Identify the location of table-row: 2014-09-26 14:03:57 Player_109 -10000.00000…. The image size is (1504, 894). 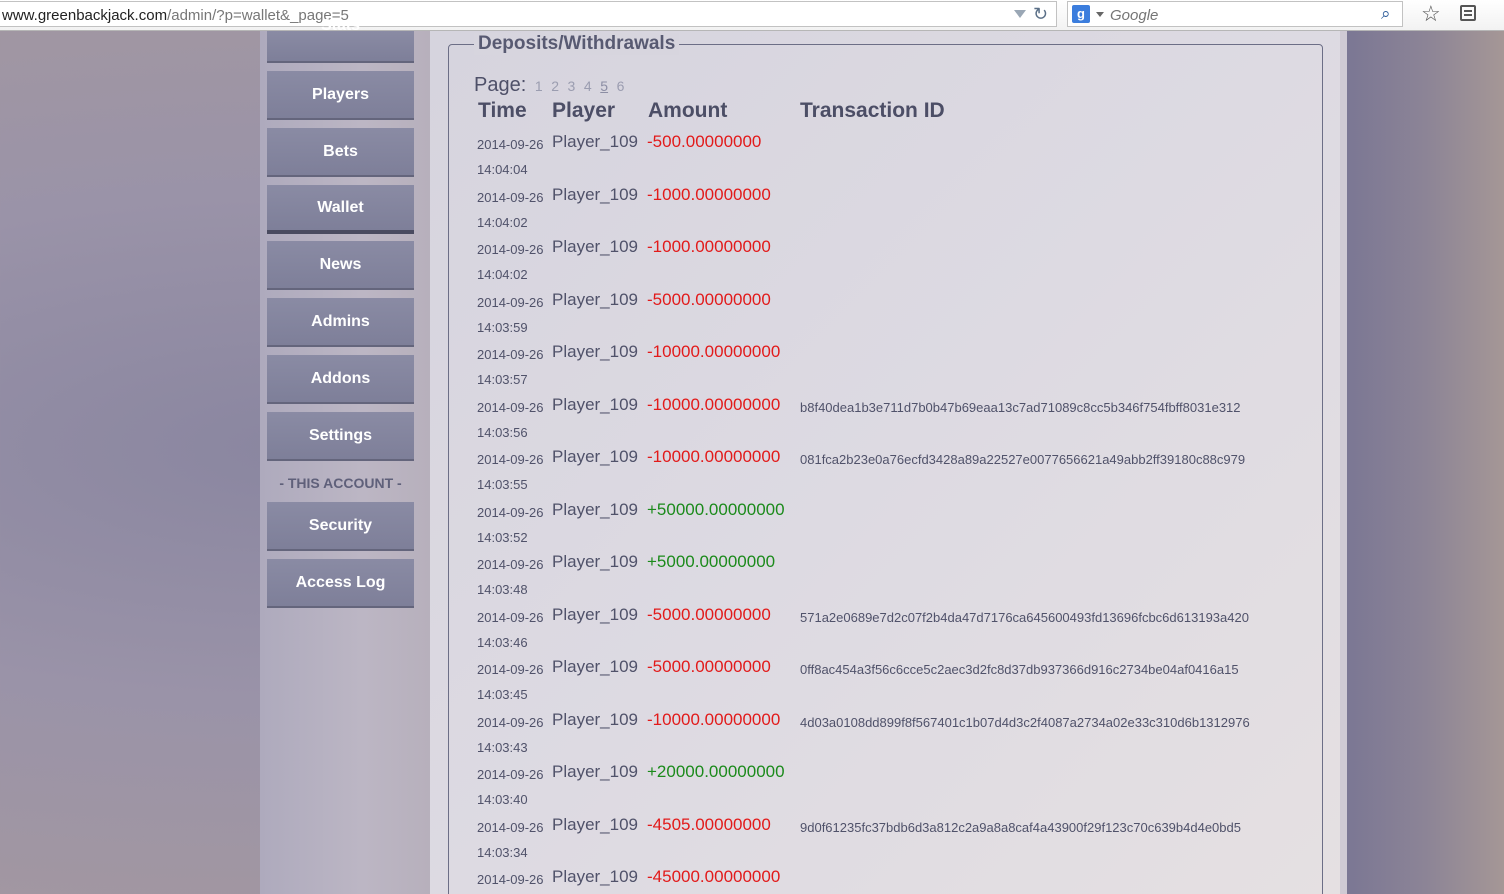
(650, 367).